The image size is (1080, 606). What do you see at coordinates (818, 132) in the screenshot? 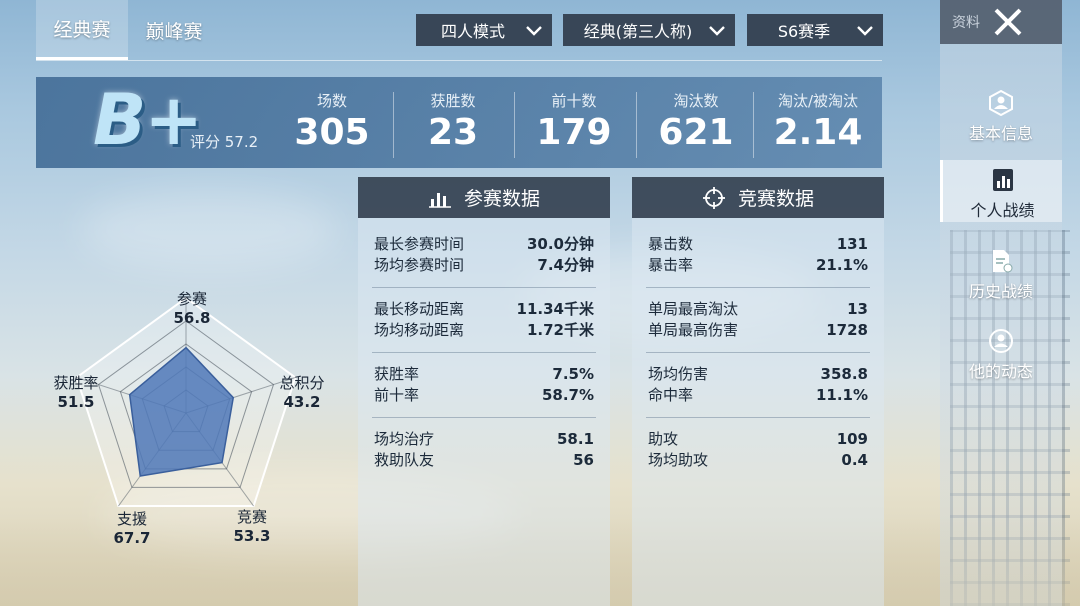
I see `stat-value: 2.14` at bounding box center [818, 132].